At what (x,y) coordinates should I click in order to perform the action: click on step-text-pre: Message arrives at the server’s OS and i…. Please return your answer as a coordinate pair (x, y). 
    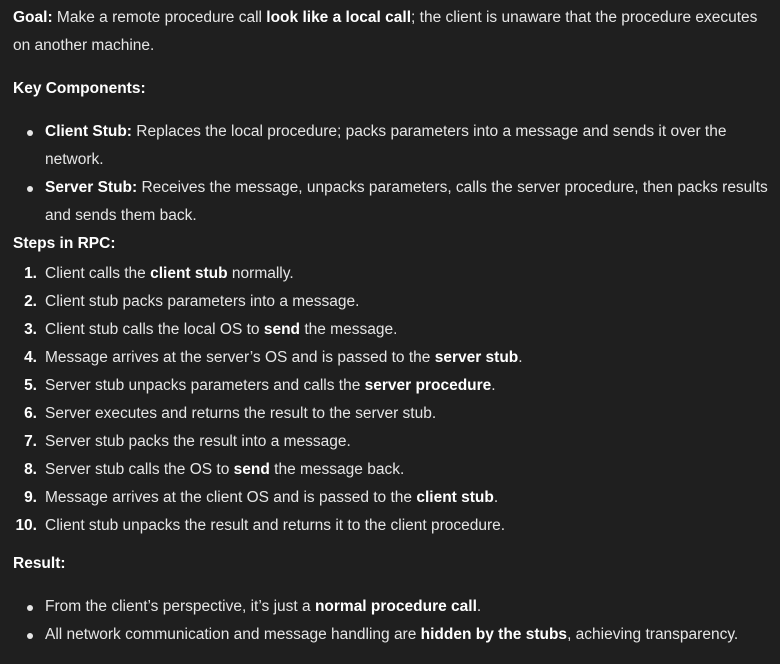
    Looking at the image, I should click on (240, 357).